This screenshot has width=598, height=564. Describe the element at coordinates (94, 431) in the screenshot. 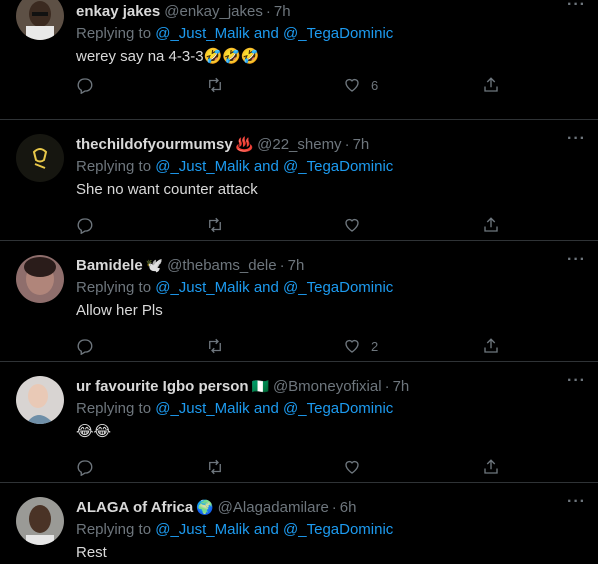

I see `tweet-text: 😂😂` at that location.